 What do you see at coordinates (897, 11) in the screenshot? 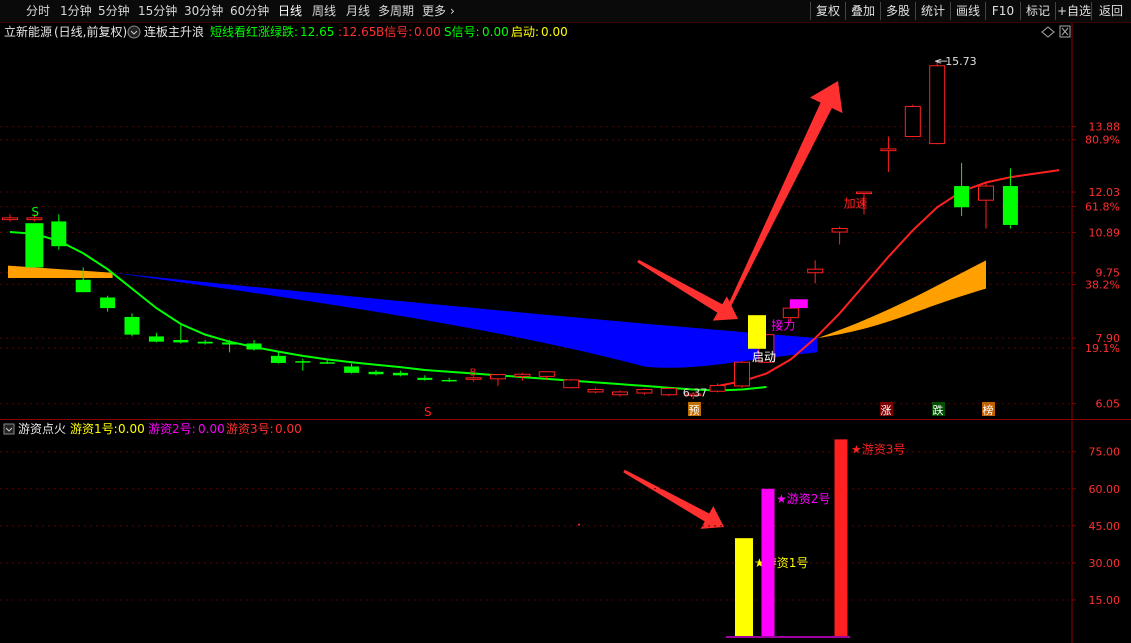
I see `tool-button-2: 多股` at bounding box center [897, 11].